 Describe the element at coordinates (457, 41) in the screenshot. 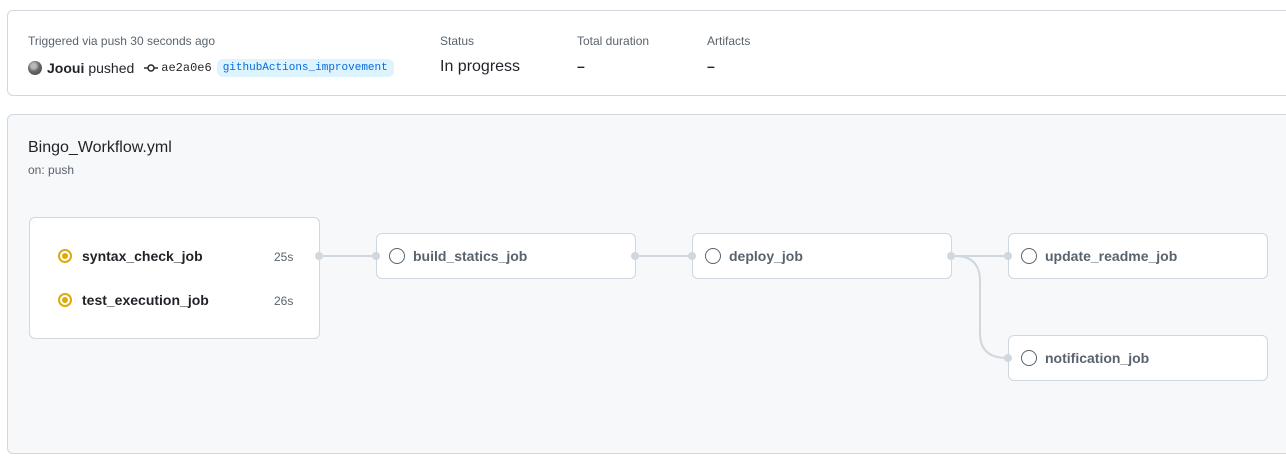

I see `status-label: Status` at that location.